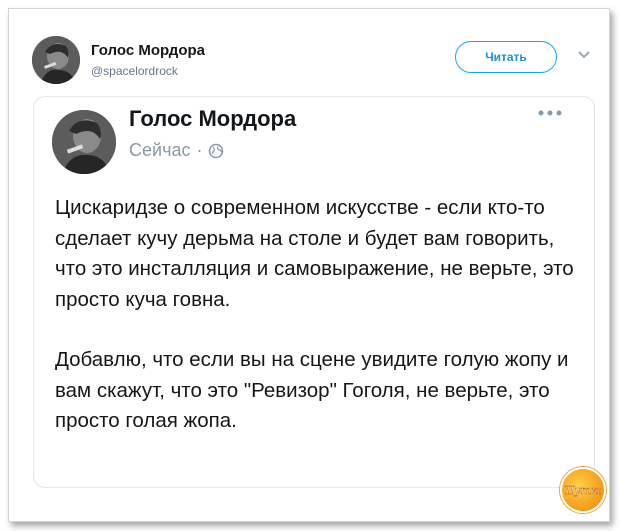  I want to click on follow-button: Читать, so click(506, 57).